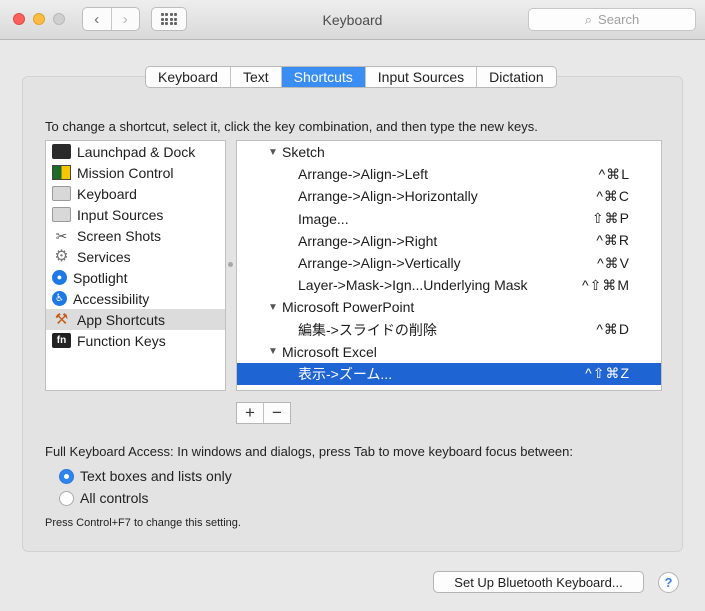  I want to click on shortcut-row: Arrange->Align->Horizontally ^⌘C, so click(449, 196).